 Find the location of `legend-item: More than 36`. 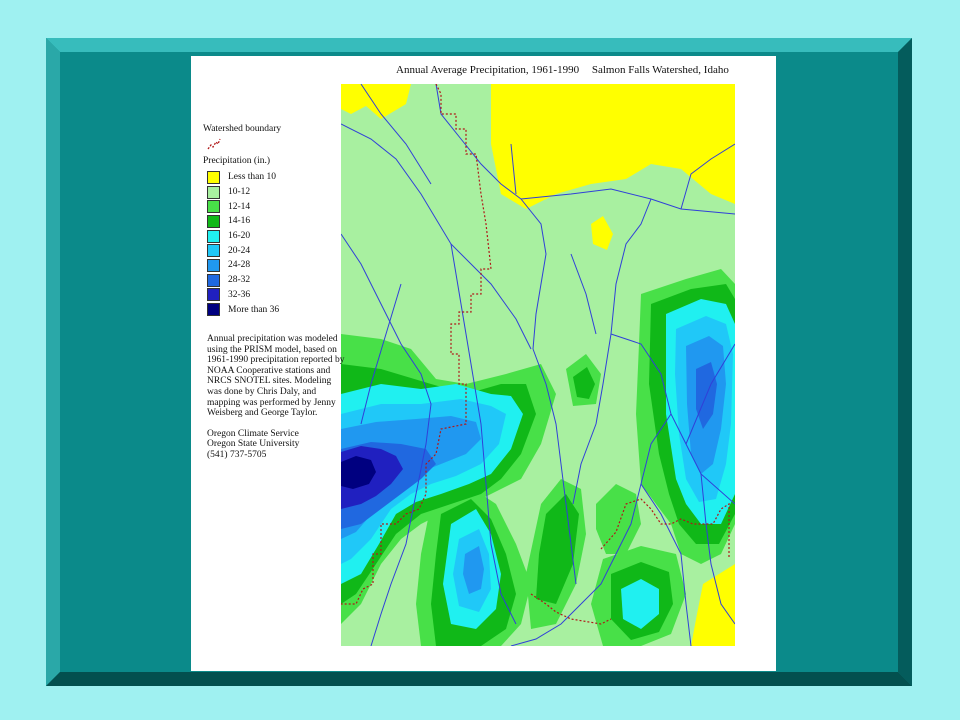

legend-item: More than 36 is located at coordinates (265, 309).